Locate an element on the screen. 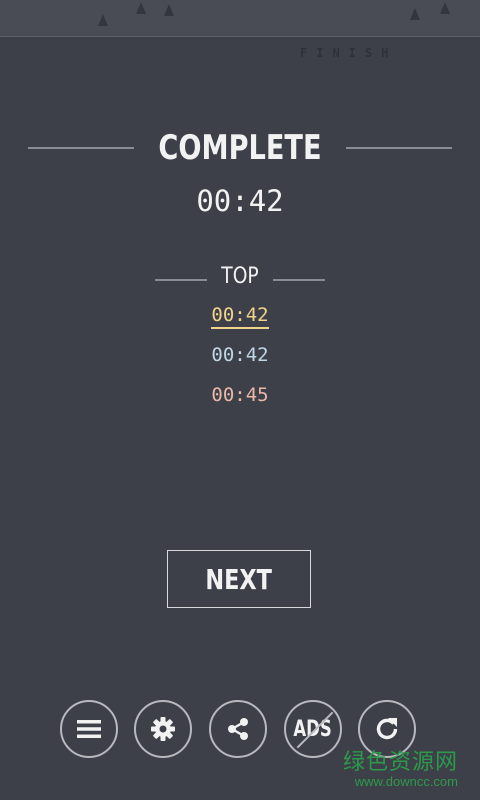 The height and width of the screenshot is (800, 480). watermark-url: www.downcc.com is located at coordinates (406, 781).